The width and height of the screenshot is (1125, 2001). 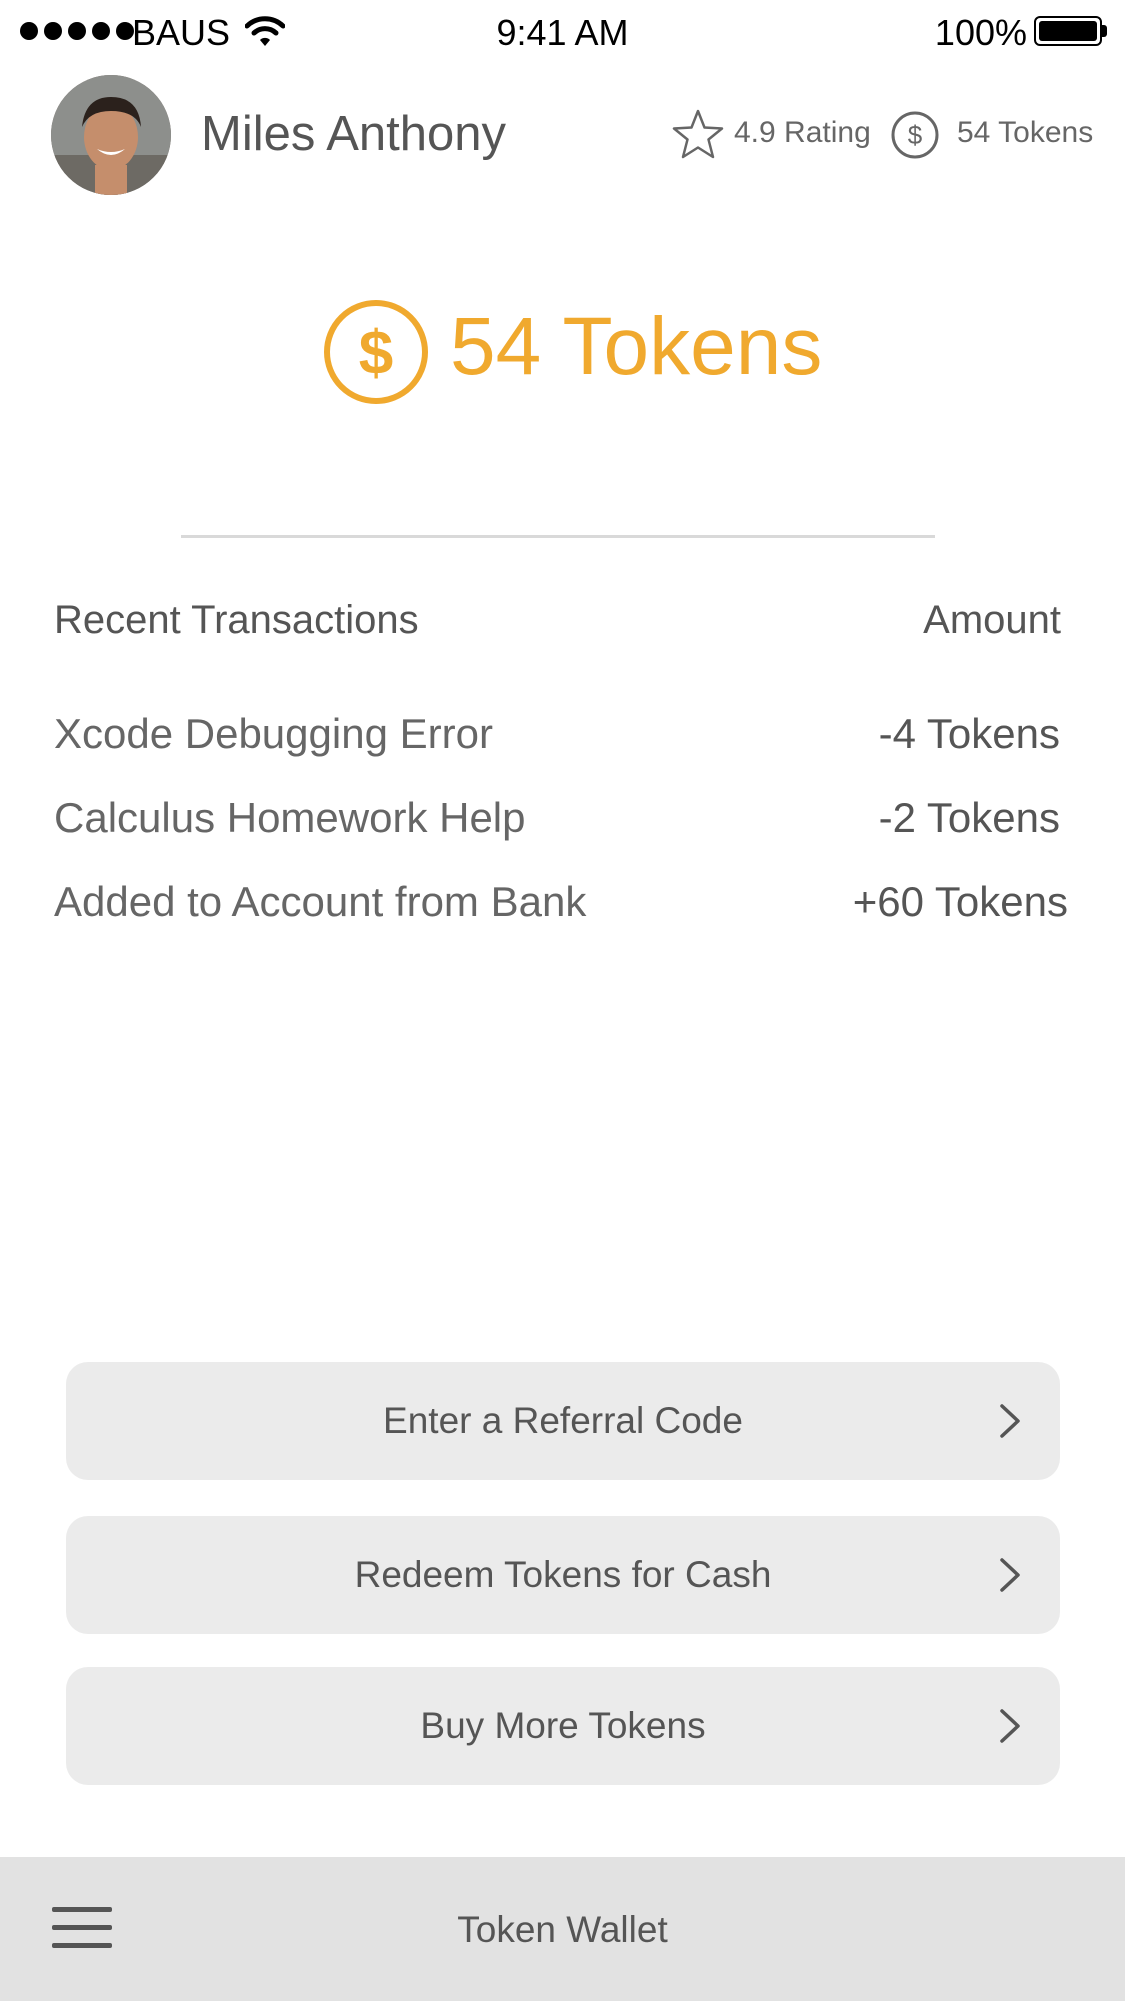 I want to click on transaction-row: Xcode Debugging Error -4 Tokens, so click(x=561, y=738).